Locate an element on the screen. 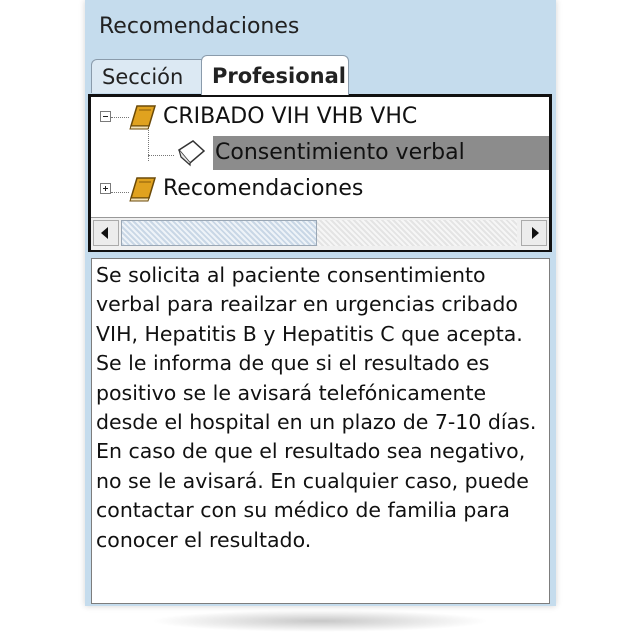  tab-seccion: Sección is located at coordinates (150, 76).